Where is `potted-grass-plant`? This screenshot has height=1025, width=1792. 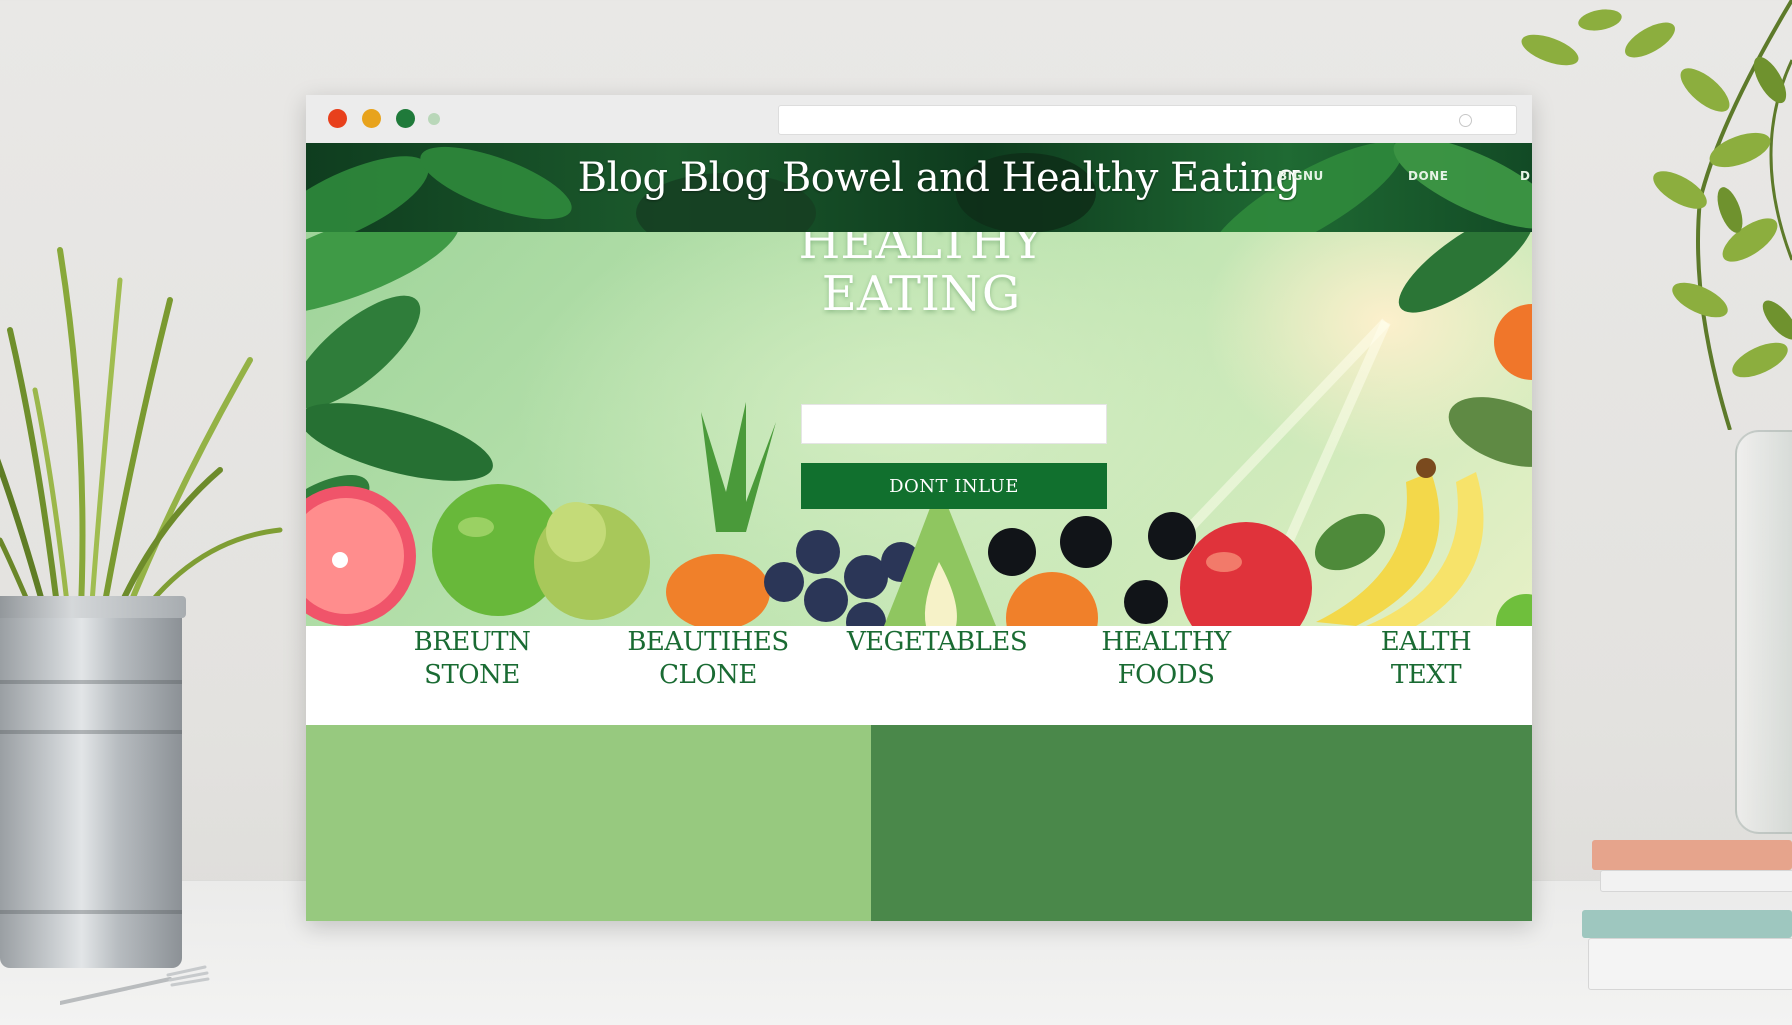 potted-grass-plant is located at coordinates (141, 438).